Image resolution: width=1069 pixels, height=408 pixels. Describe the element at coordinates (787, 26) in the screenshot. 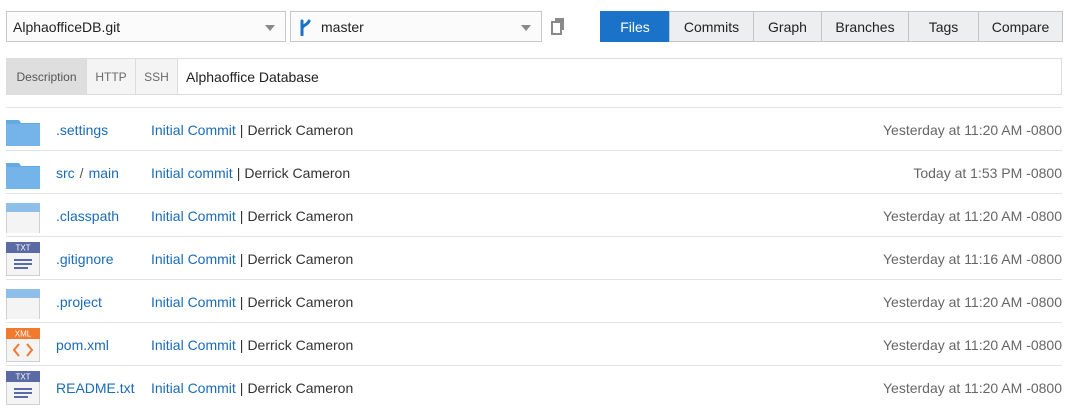

I see `tab-graph: Graph` at that location.